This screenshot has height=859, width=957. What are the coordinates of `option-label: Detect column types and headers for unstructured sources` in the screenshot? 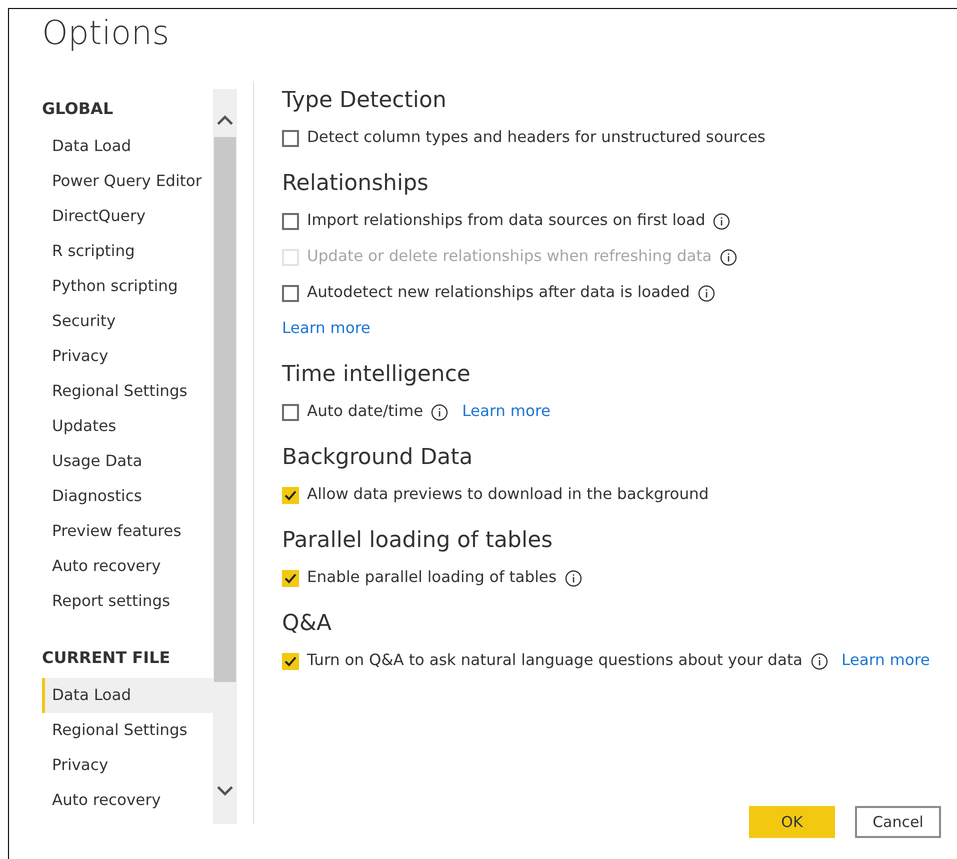 It's located at (536, 137).